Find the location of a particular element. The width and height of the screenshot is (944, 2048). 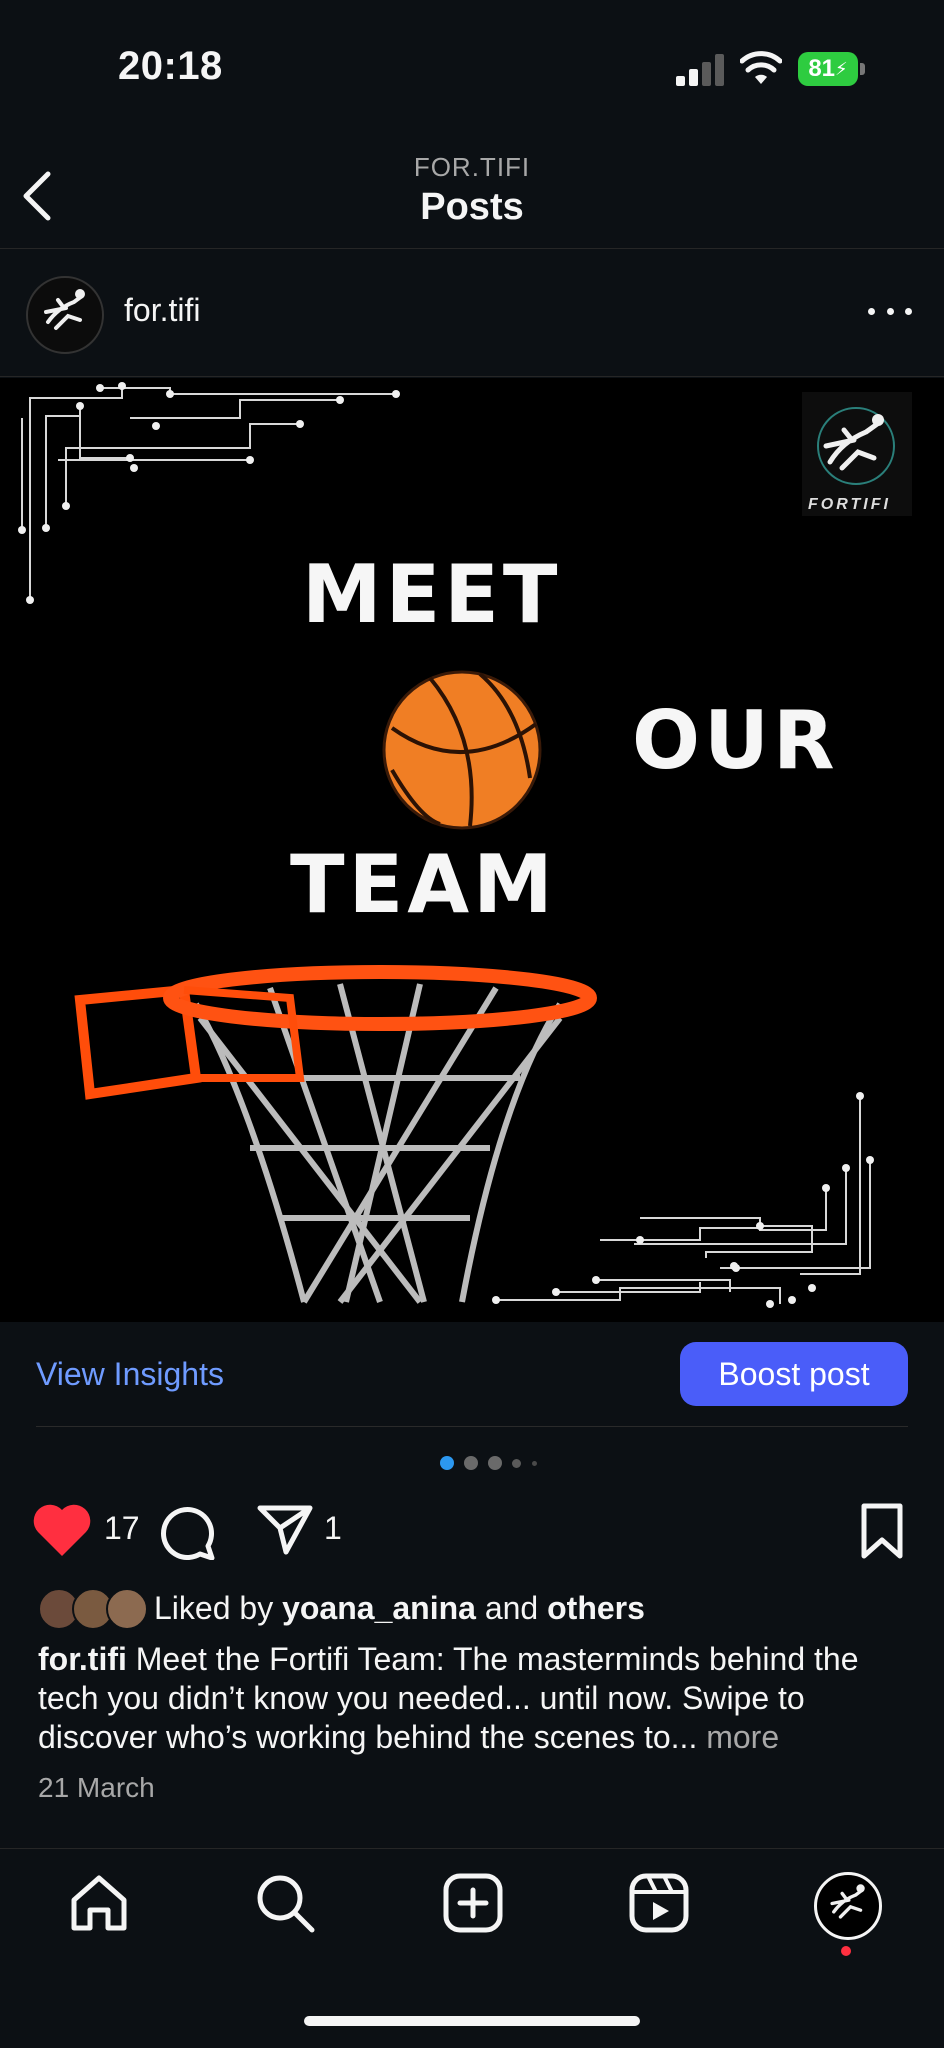

more-options-button is located at coordinates (890, 311).